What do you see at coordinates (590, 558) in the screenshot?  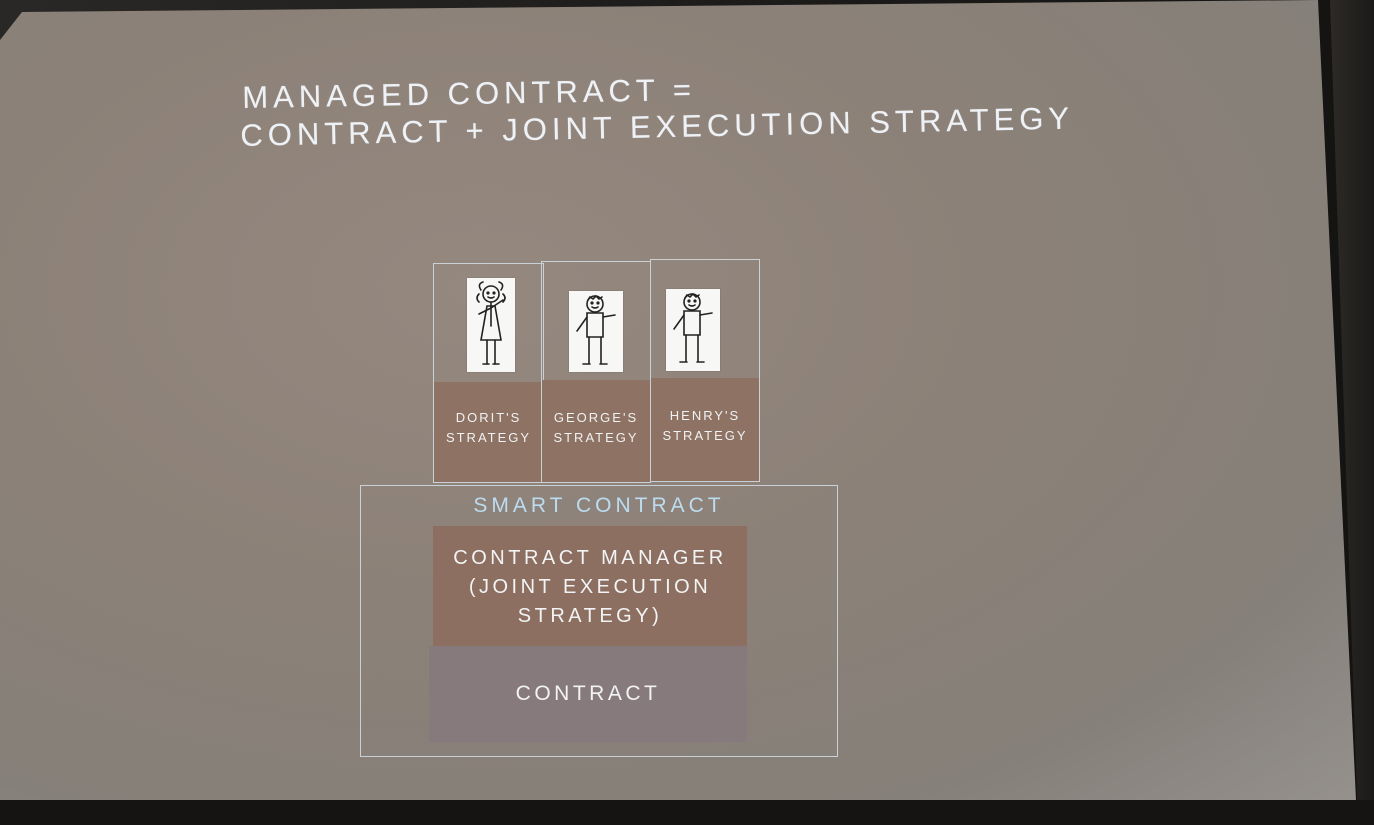 I see `manager-line-1: CONTRACT MANAGER` at bounding box center [590, 558].